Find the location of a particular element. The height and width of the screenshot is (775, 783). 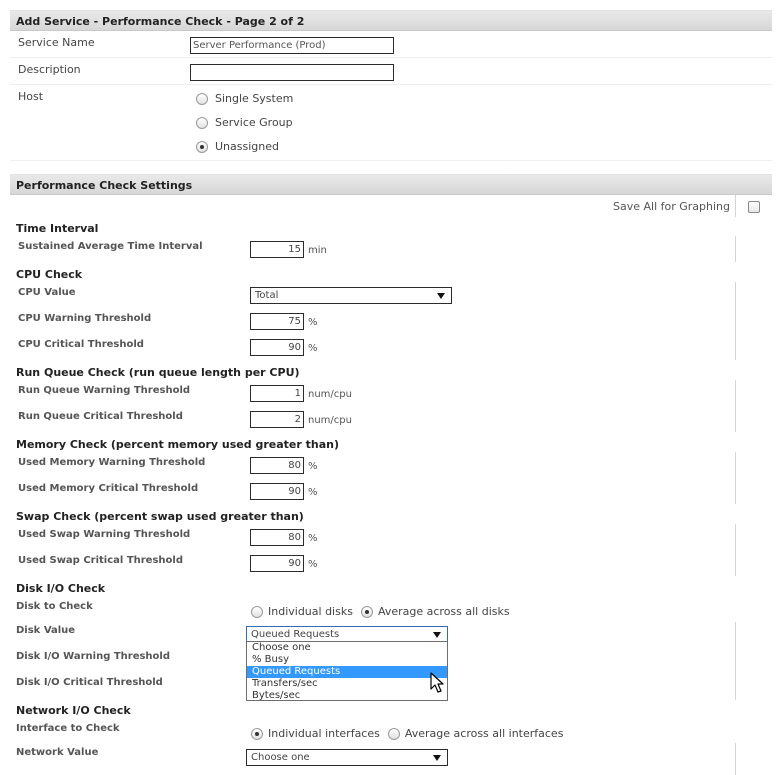

disk-option-individual: Individual disks is located at coordinates (310, 611).